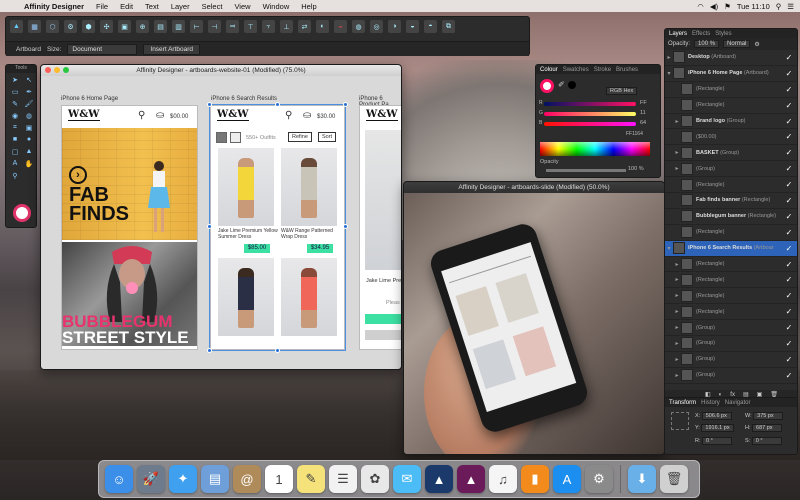  Describe the element at coordinates (590, 114) in the screenshot. I see `channel-g-slider` at that location.